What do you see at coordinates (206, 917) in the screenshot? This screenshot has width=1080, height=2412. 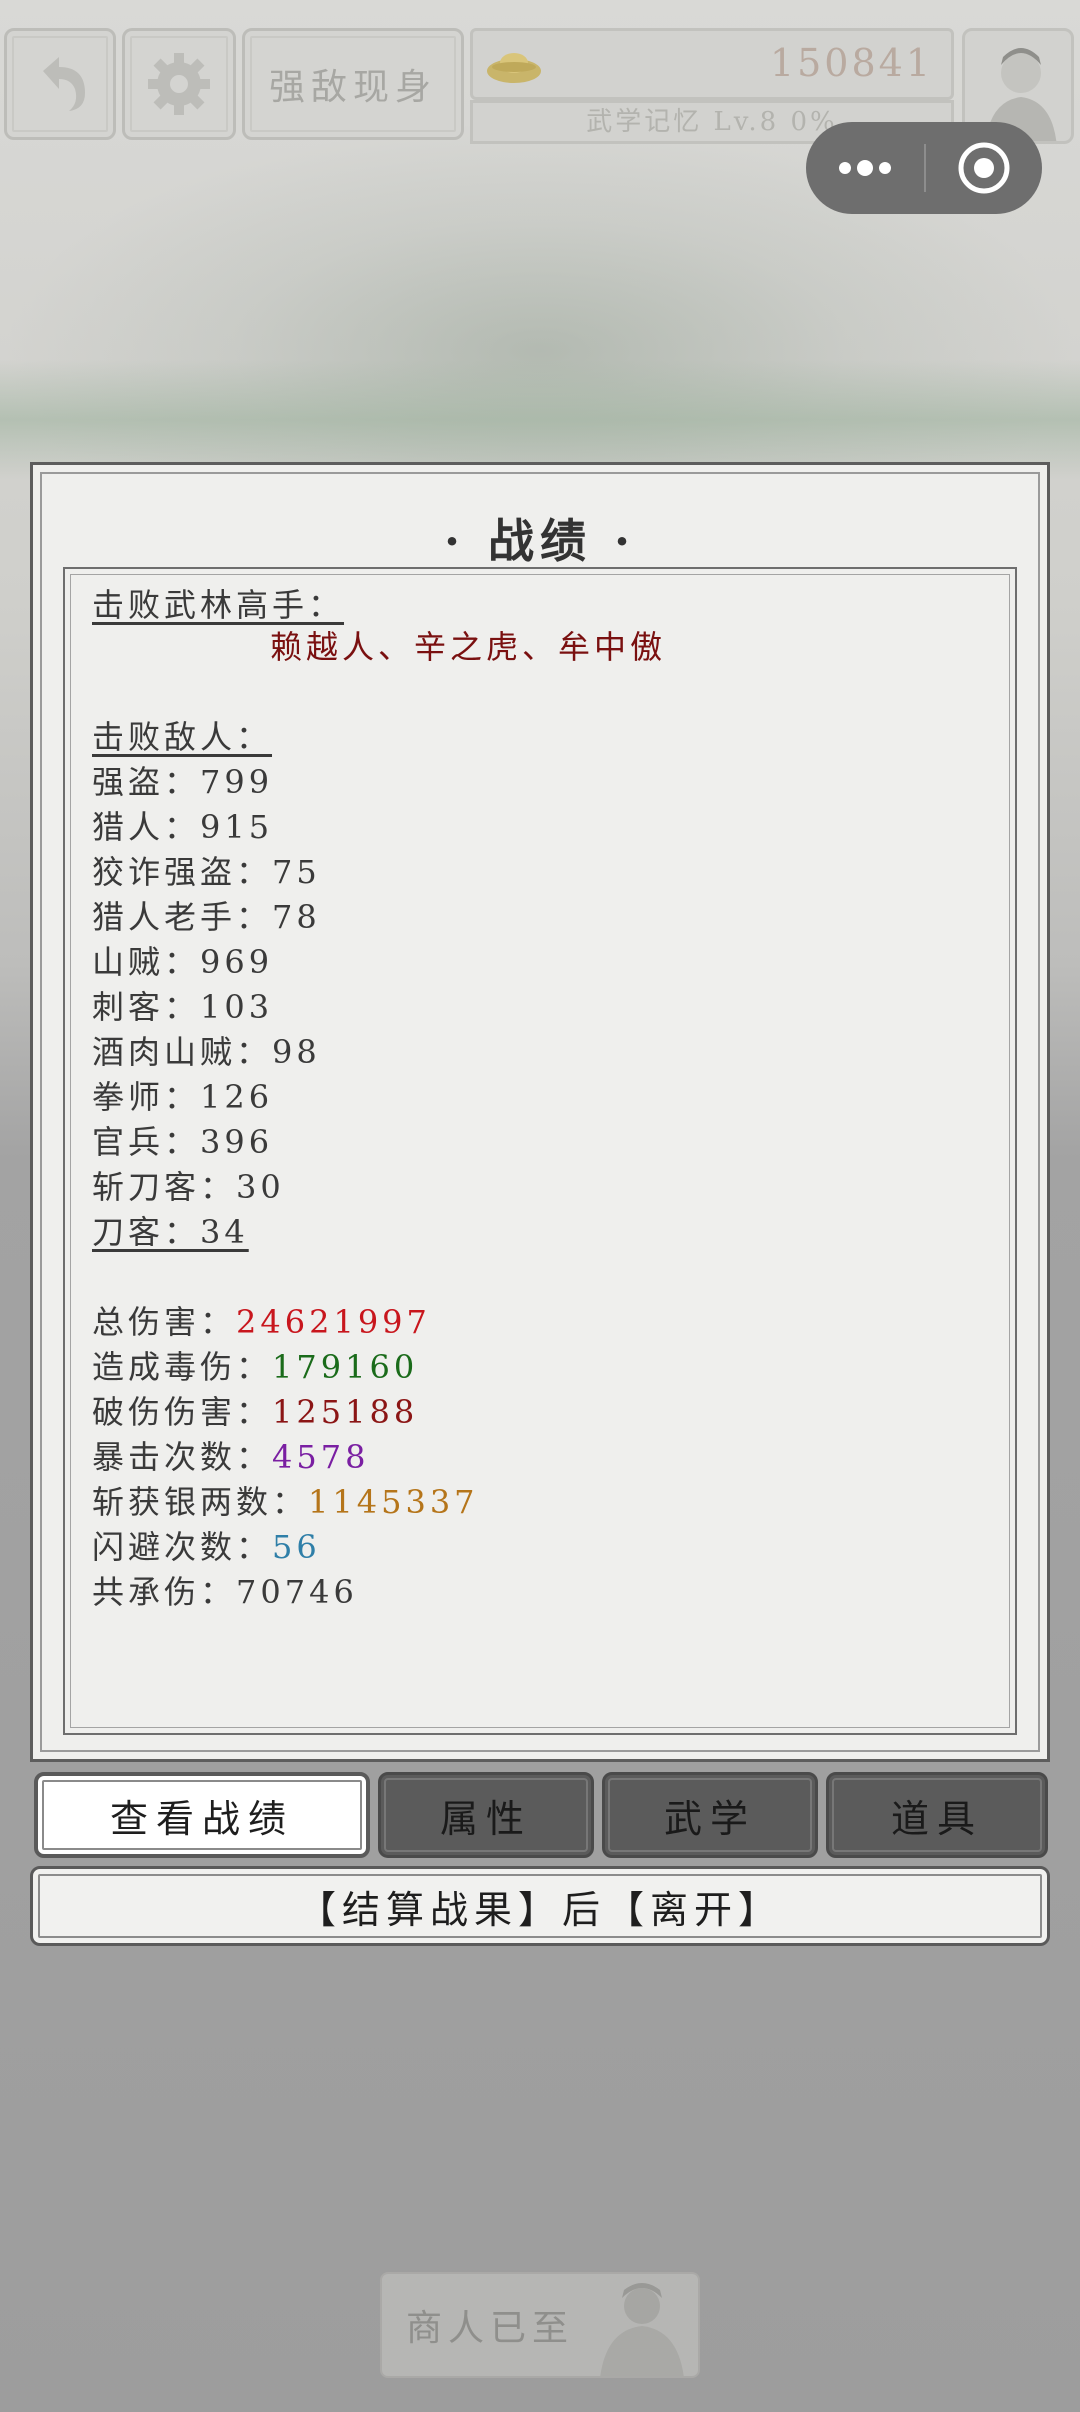 I see `enemy-count: 猎人老手：78` at bounding box center [206, 917].